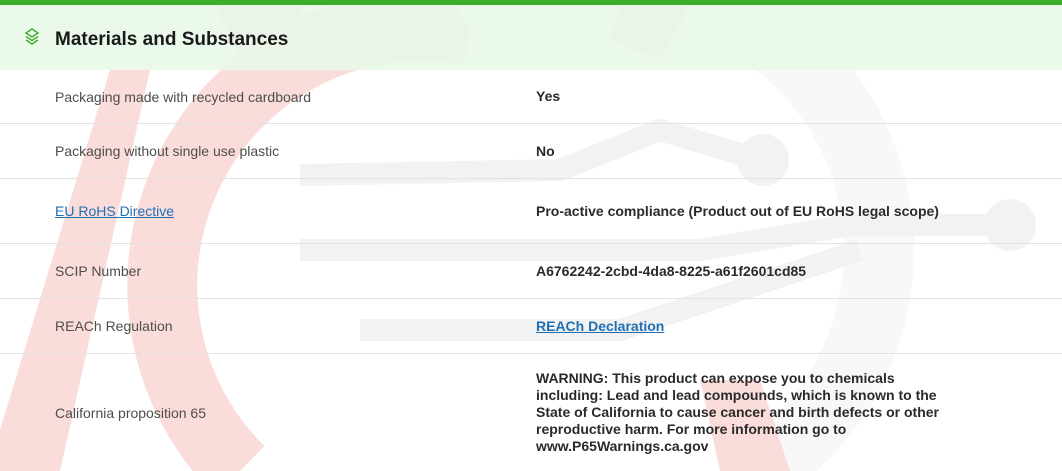 The width and height of the screenshot is (1062, 471). Describe the element at coordinates (531, 151) in the screenshot. I see `table-row: Packaging without single use plastic No` at that location.